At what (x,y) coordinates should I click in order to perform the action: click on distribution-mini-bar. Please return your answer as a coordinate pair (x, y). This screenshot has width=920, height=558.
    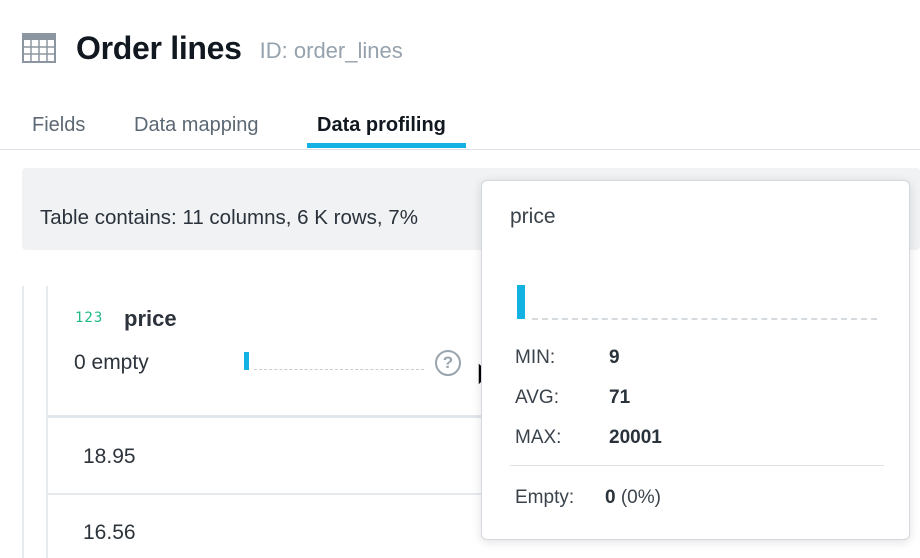
    Looking at the image, I should click on (246, 361).